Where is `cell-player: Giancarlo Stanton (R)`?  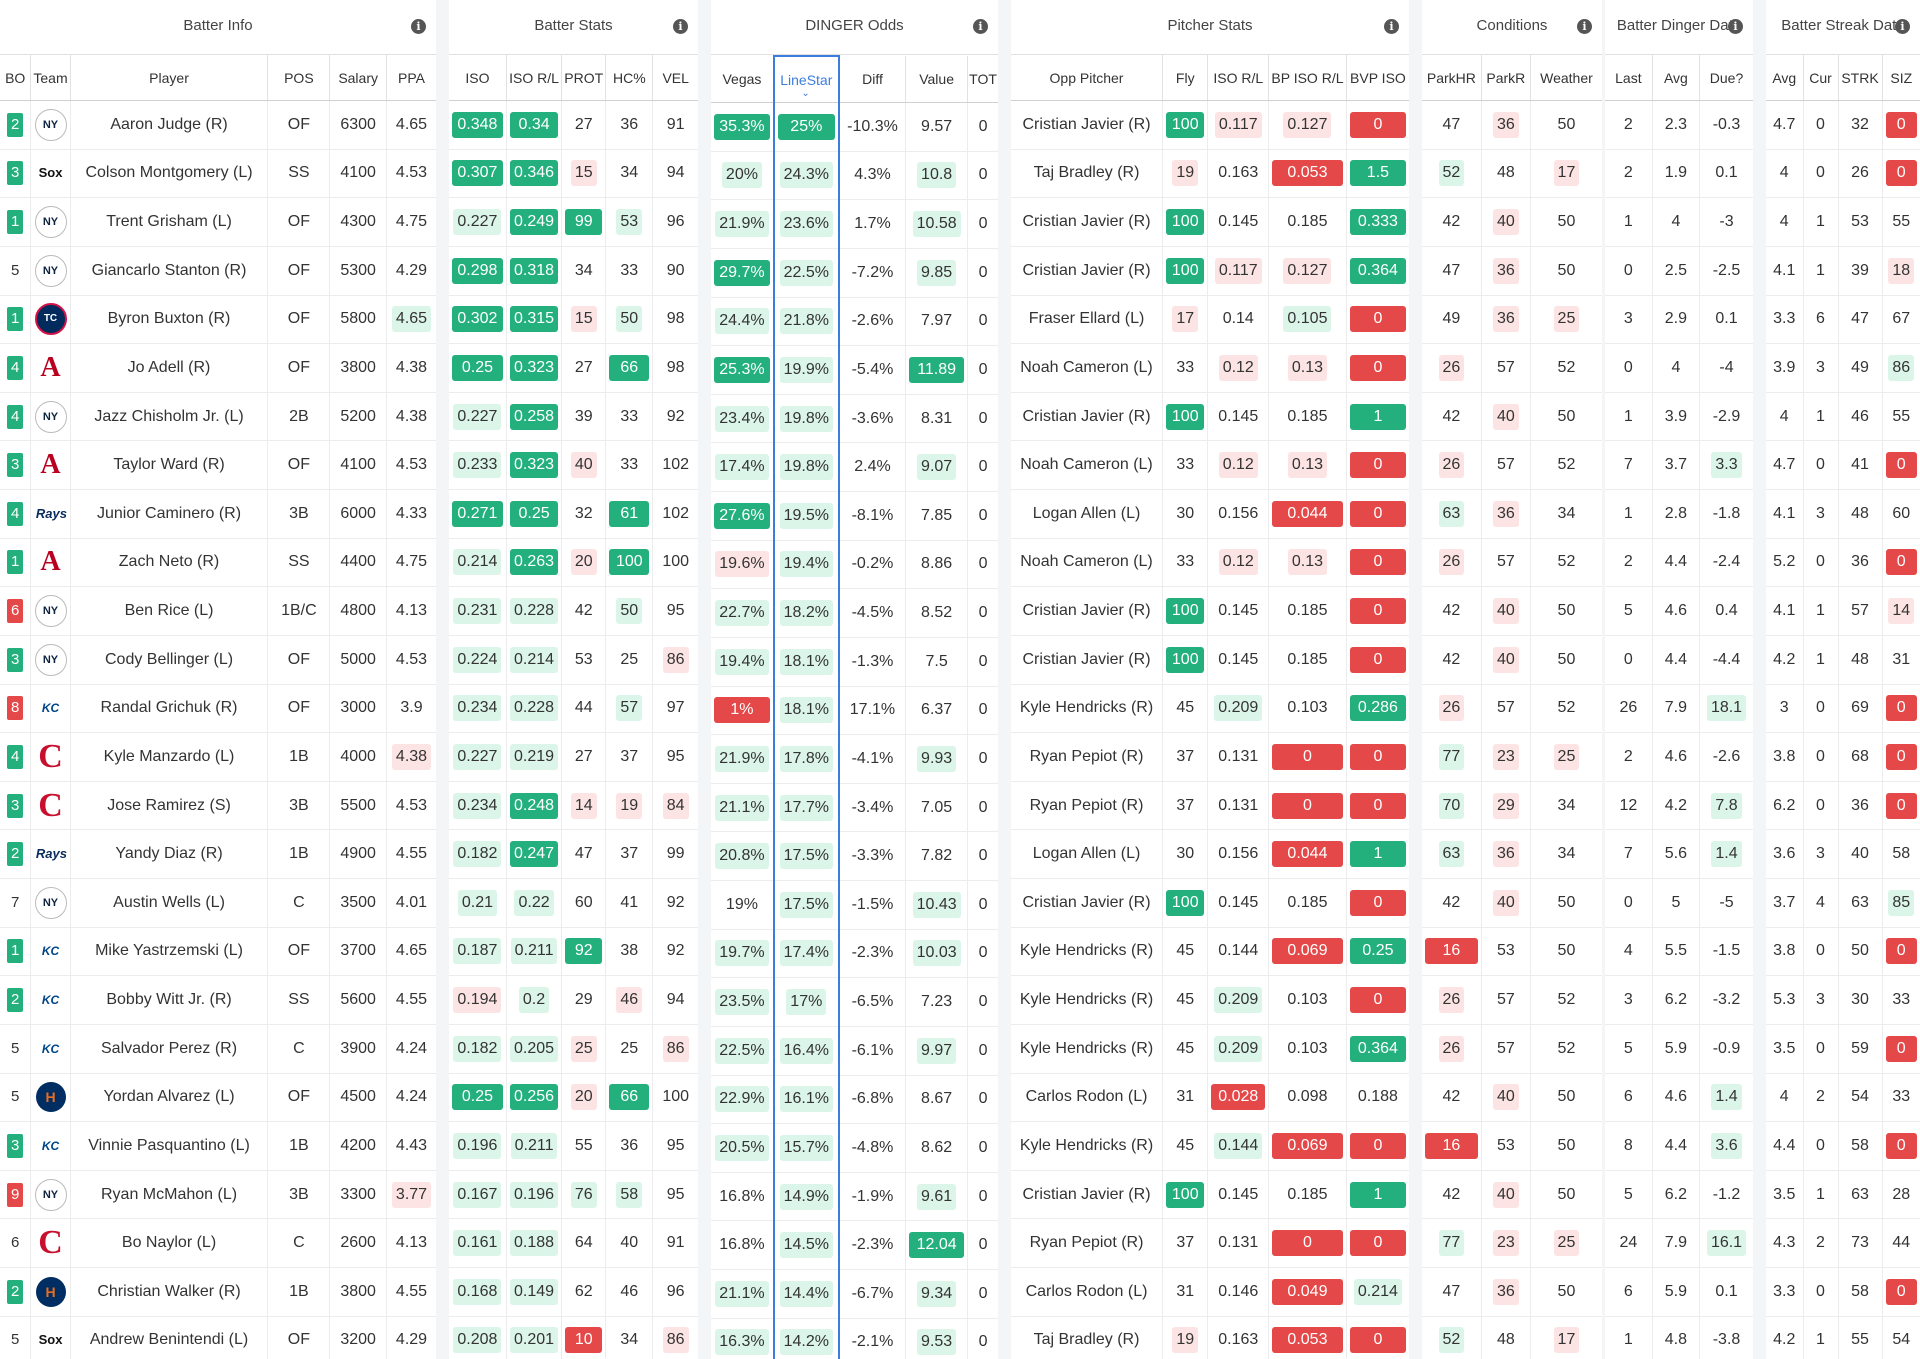
cell-player: Giancarlo Stanton (R) is located at coordinates (169, 271).